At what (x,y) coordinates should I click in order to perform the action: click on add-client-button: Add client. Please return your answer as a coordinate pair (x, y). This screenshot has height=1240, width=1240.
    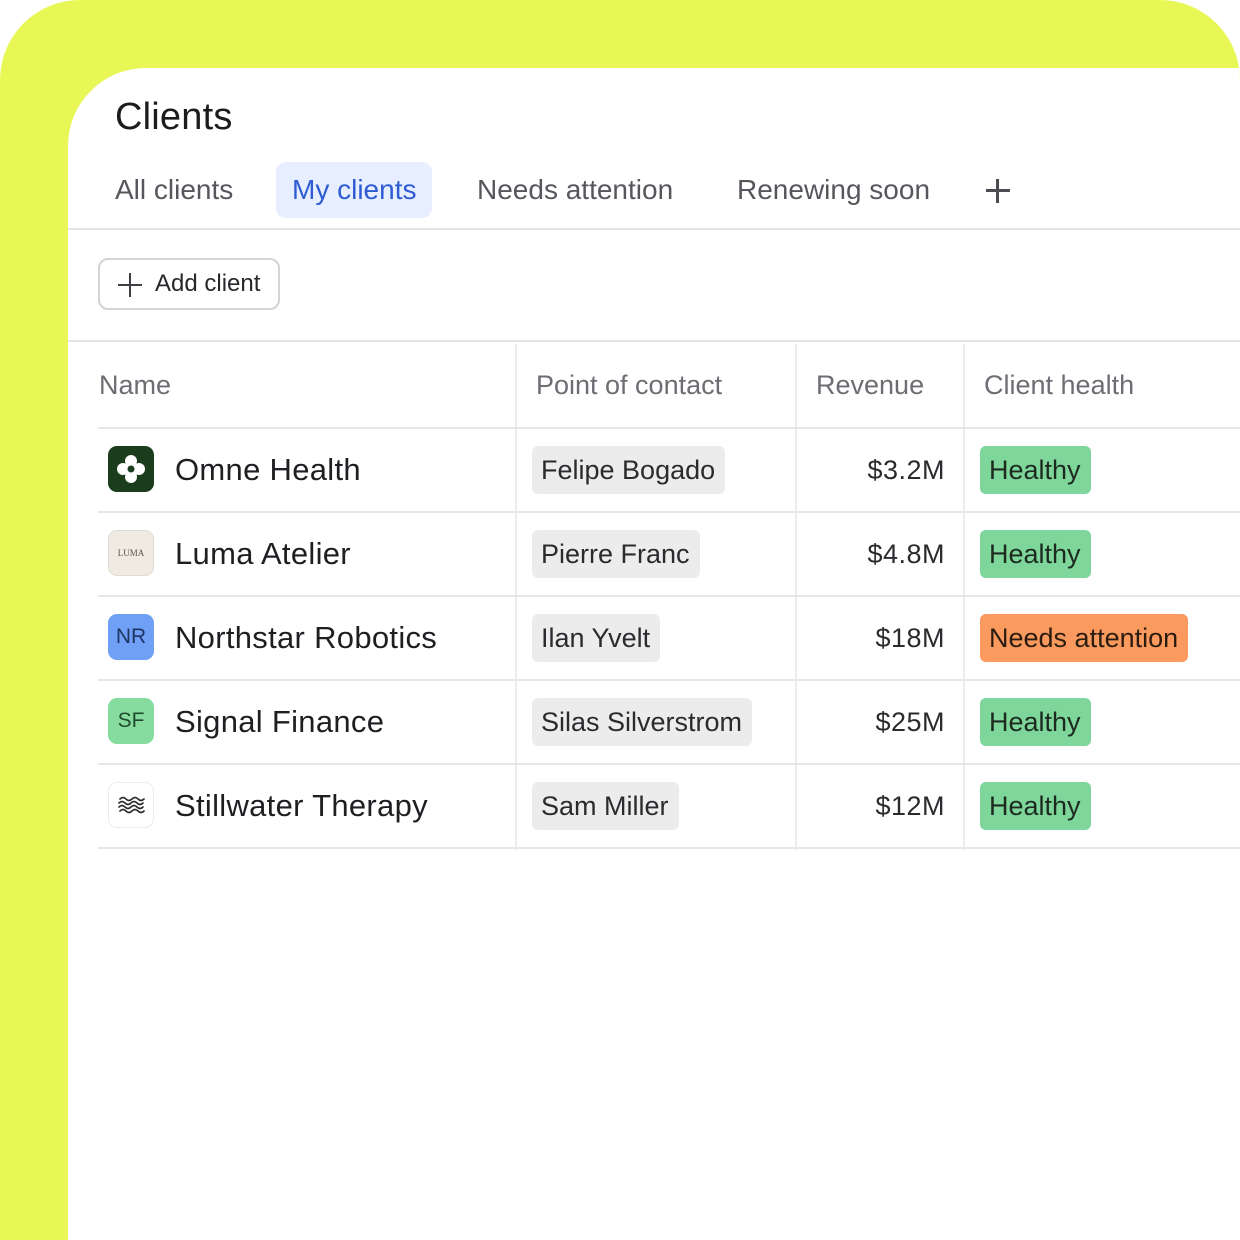
    Looking at the image, I should click on (189, 284).